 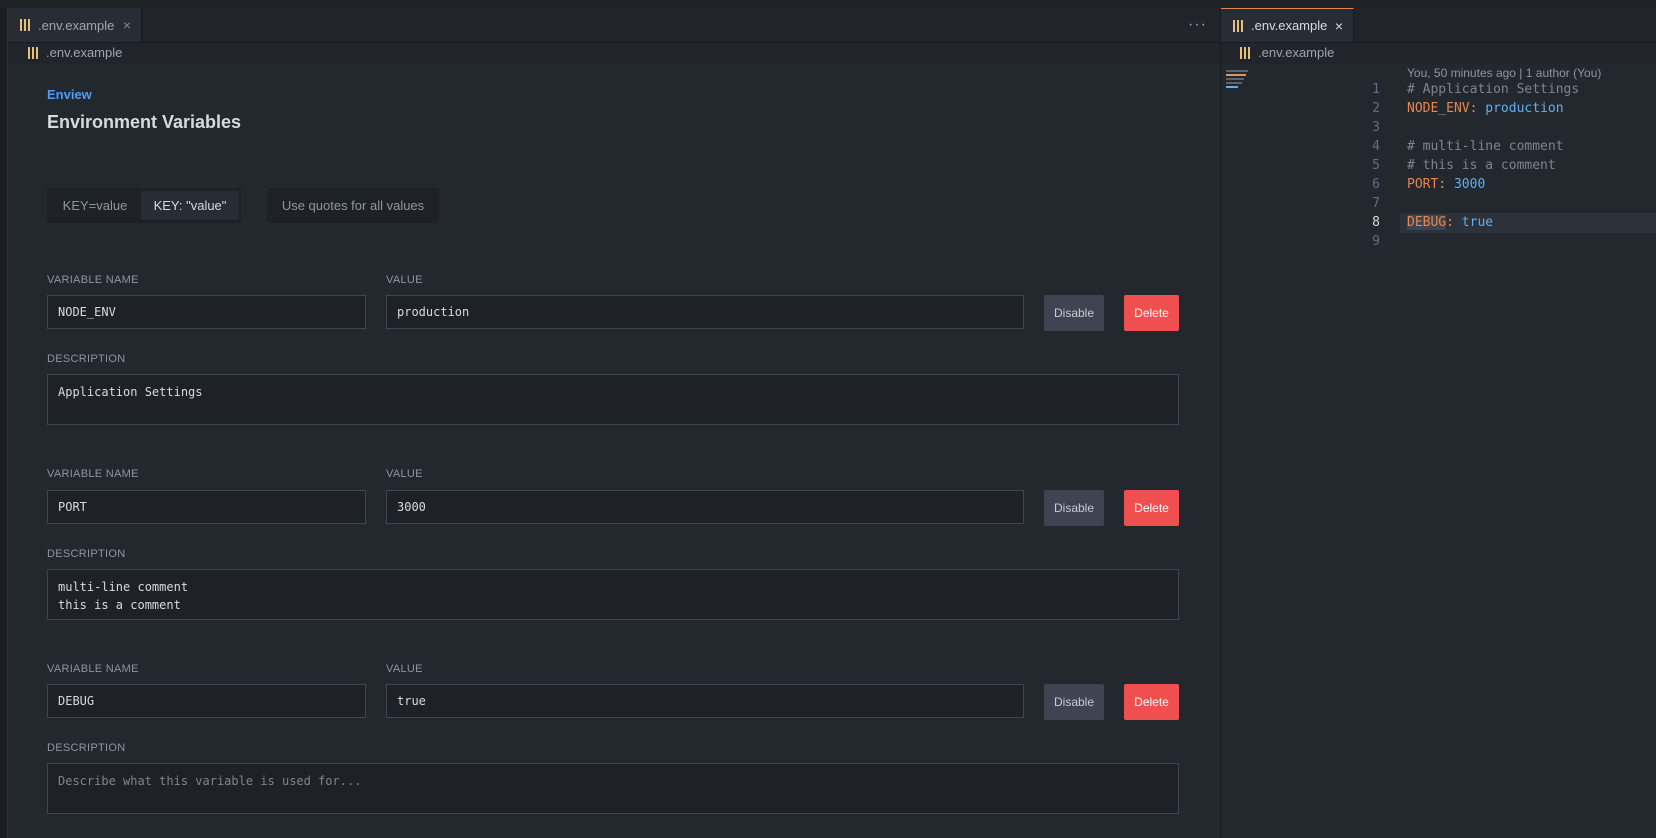 What do you see at coordinates (353, 205) in the screenshot?
I see `use-quotes-toggle: Use quotes for all values` at bounding box center [353, 205].